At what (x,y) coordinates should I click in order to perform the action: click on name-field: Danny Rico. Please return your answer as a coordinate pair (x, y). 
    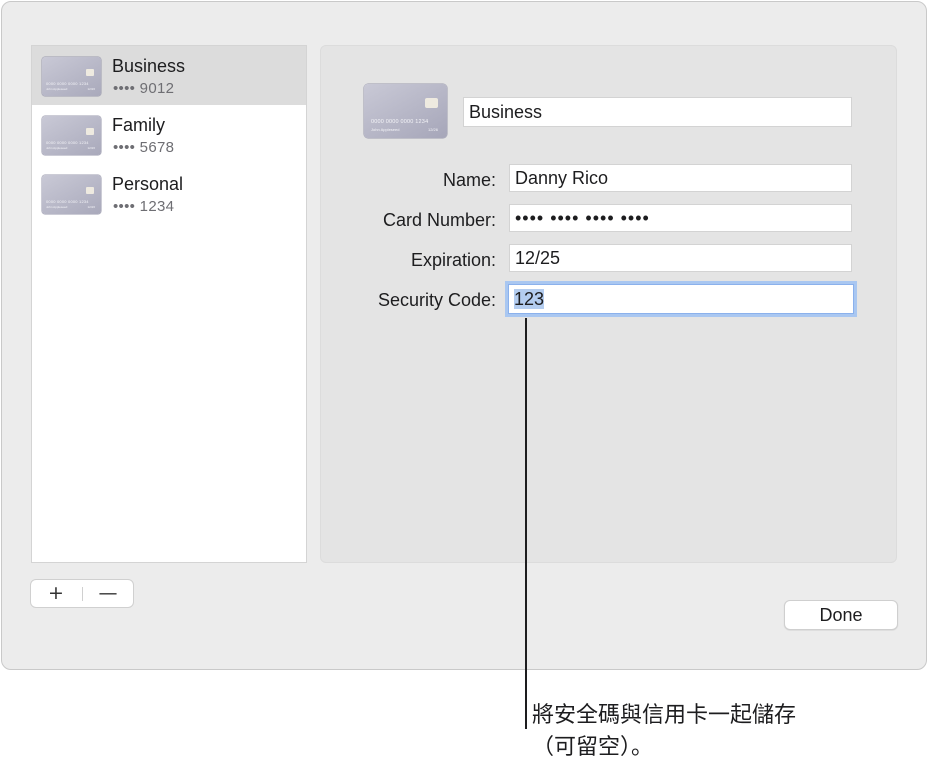
    Looking at the image, I should click on (680, 178).